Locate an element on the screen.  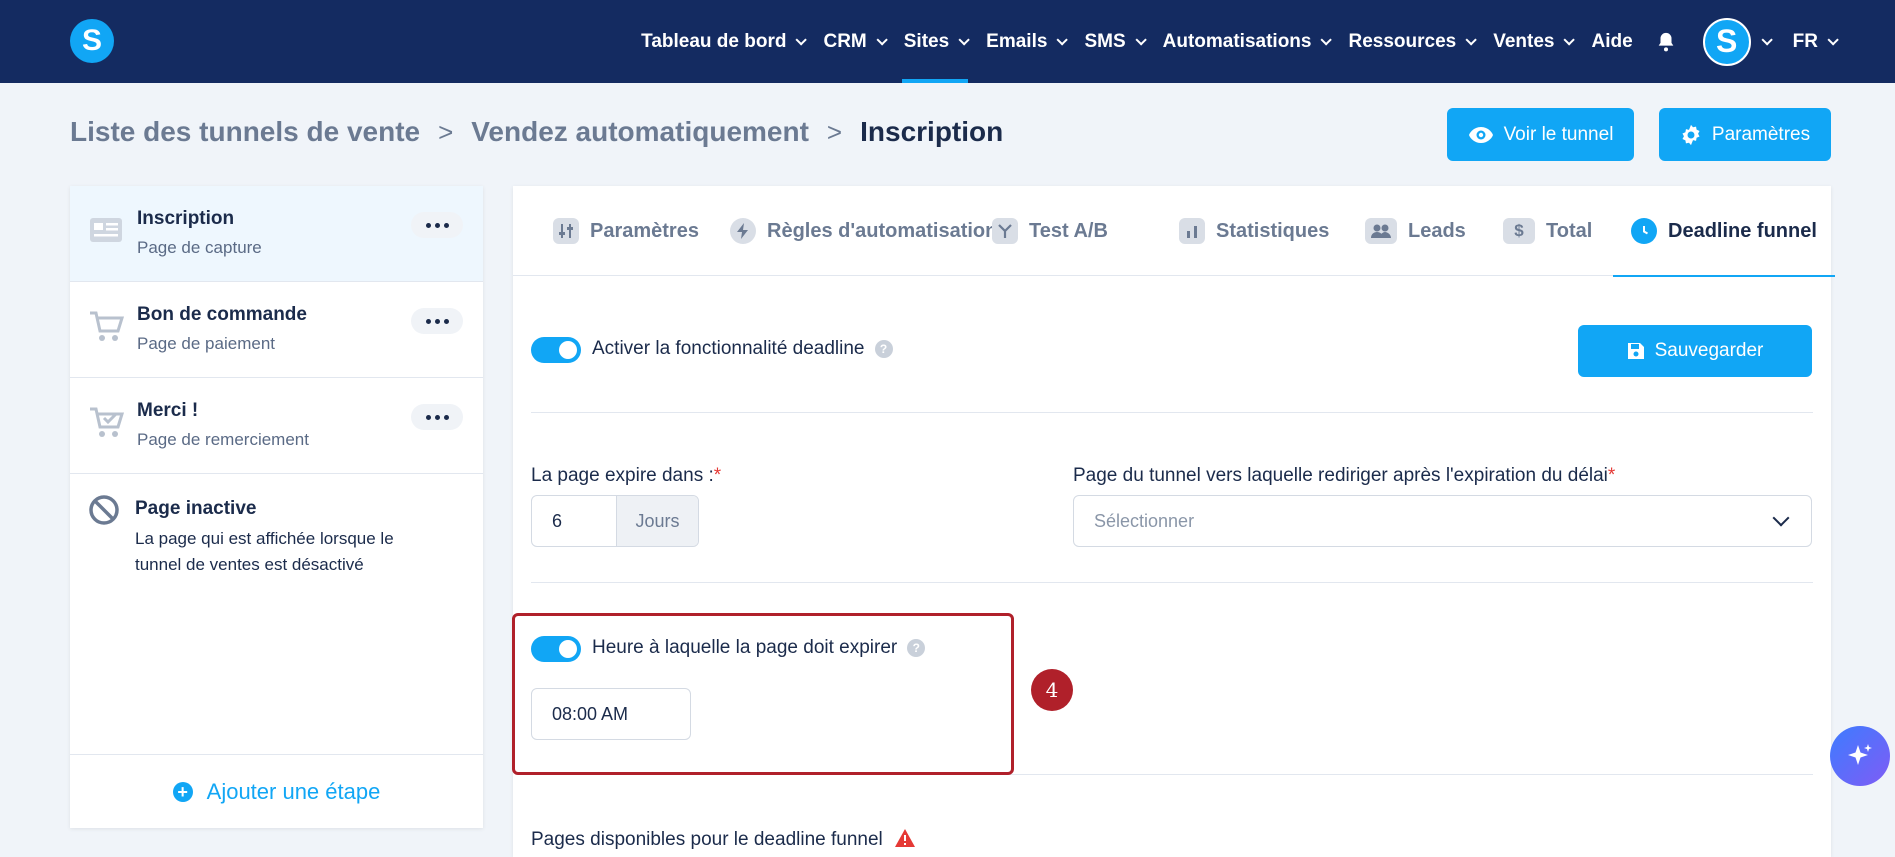
save-button: Sauvegarder is located at coordinates (1695, 351).